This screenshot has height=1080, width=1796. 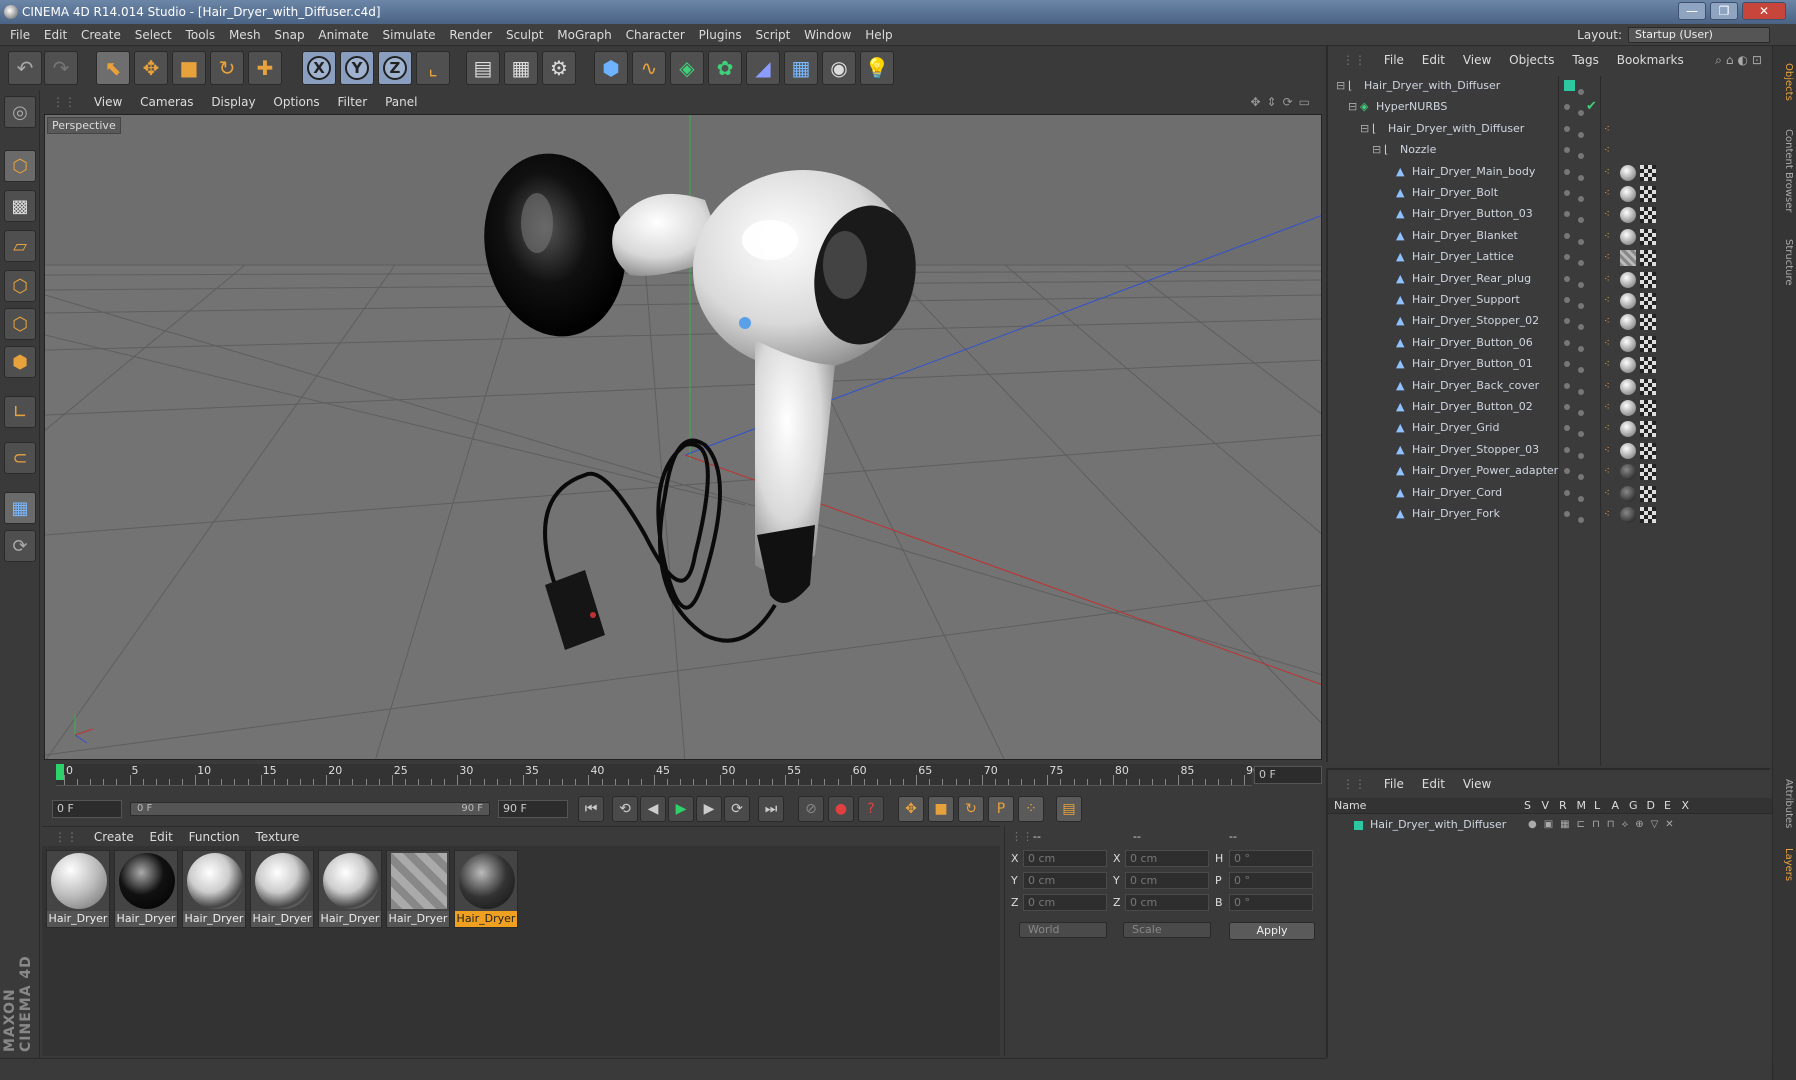 What do you see at coordinates (911, 809) in the screenshot?
I see `key-position-icon: ✥` at bounding box center [911, 809].